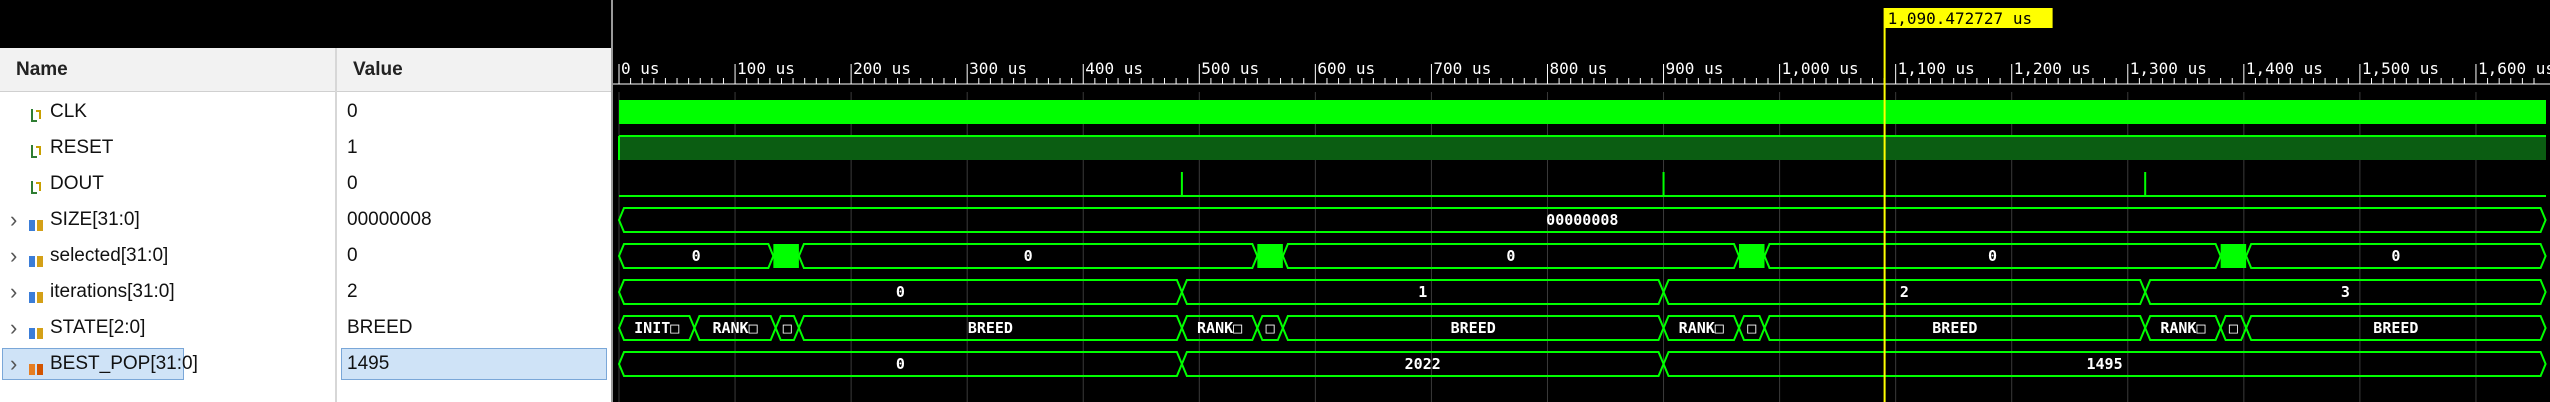 The width and height of the screenshot is (2550, 402). I want to click on signal-row-reset: RESET, so click(168, 148).